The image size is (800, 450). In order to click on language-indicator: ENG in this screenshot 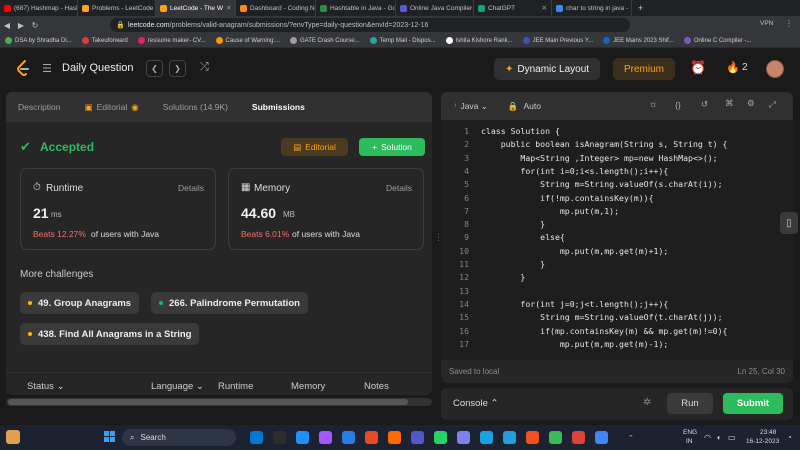, I will do `click(690, 432)`.